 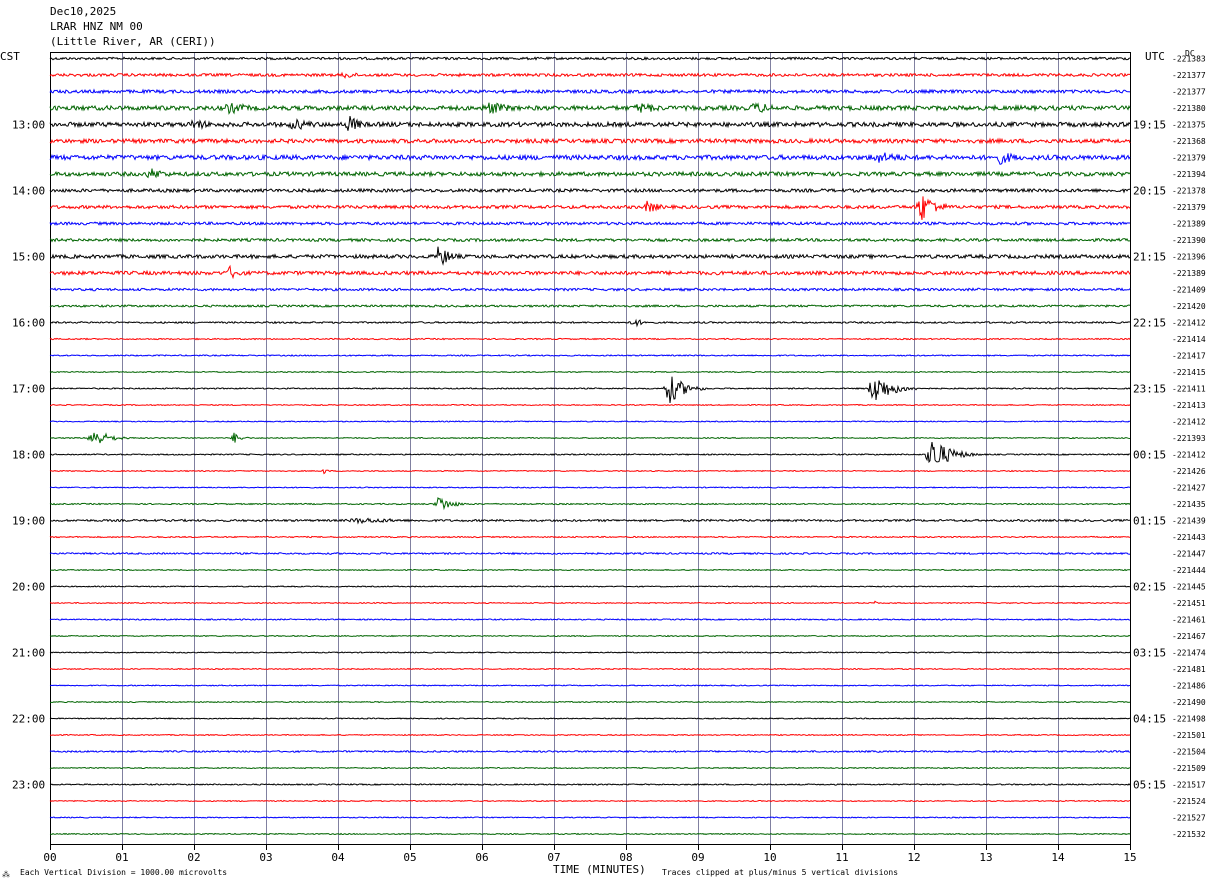 I want to click on dc-offset-label: -221532, so click(x=1189, y=834).